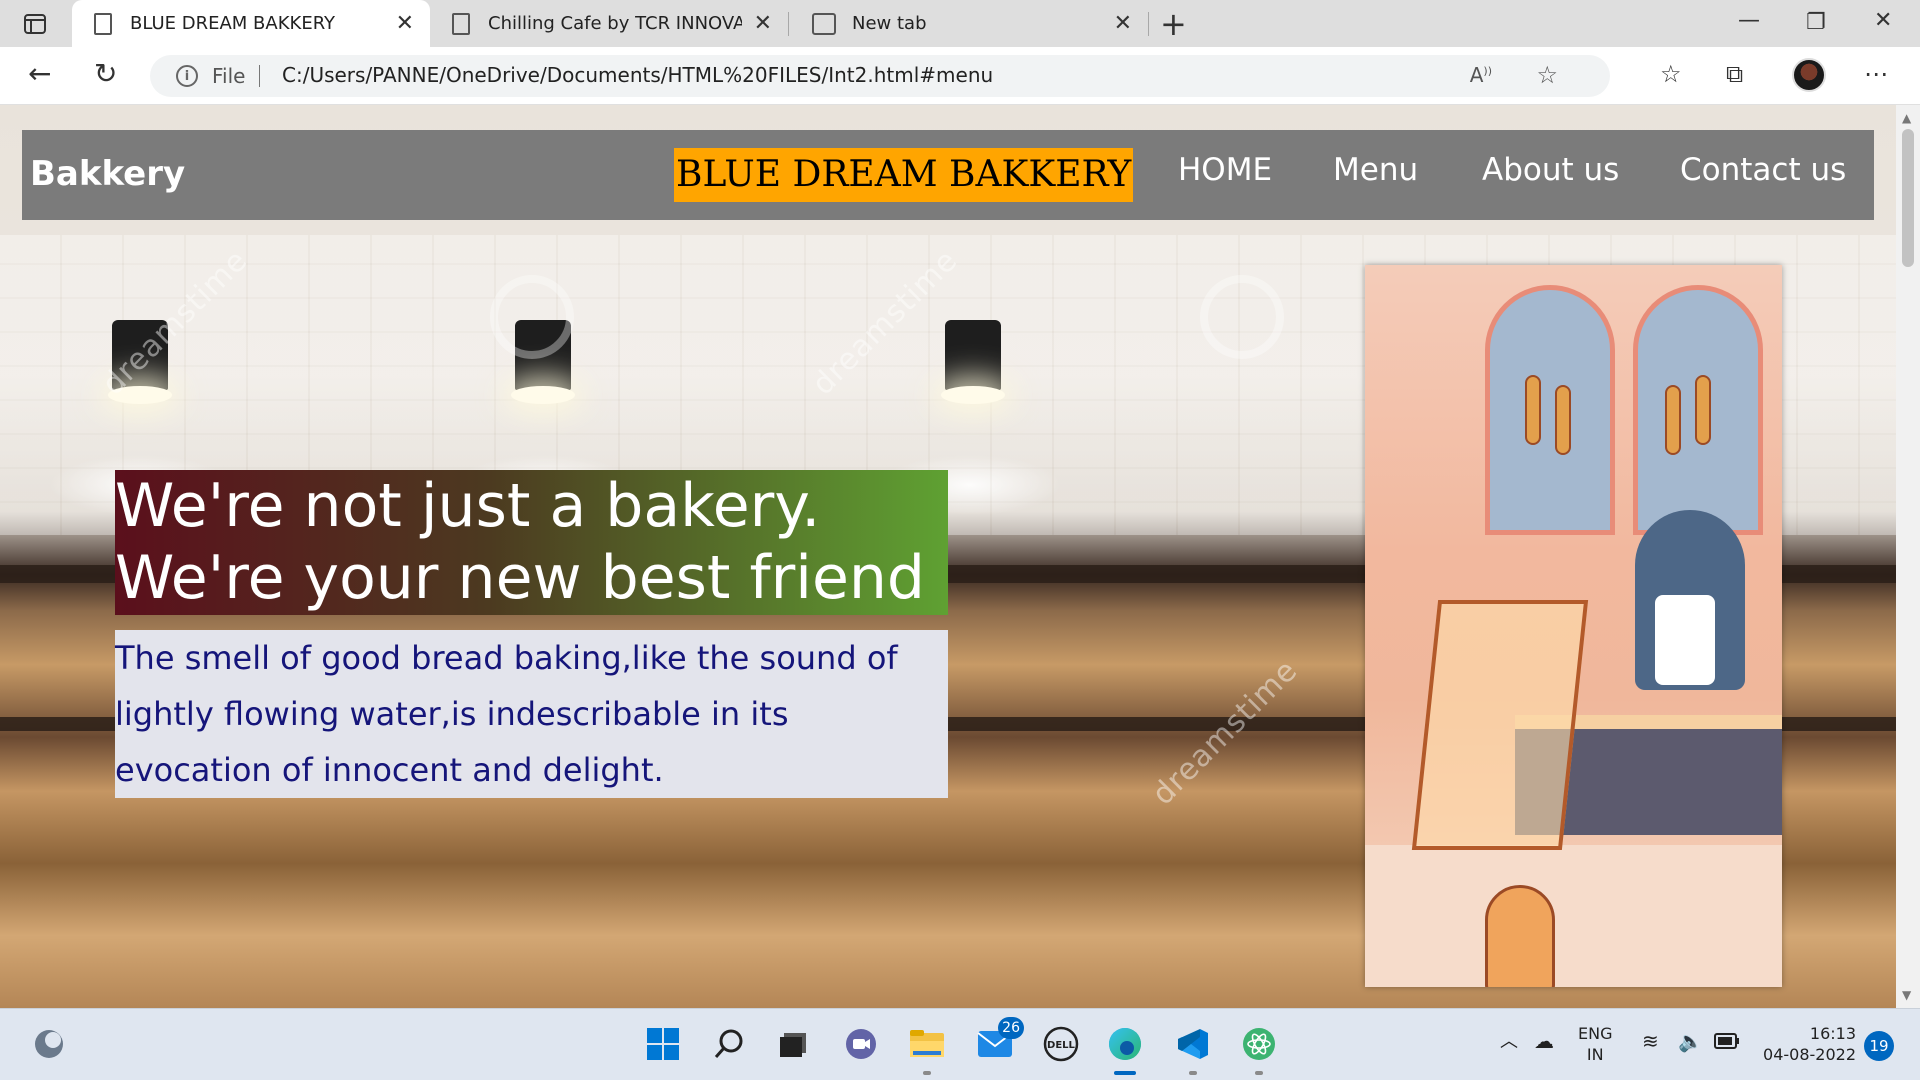  I want to click on vscode-icon, so click(1193, 1049).